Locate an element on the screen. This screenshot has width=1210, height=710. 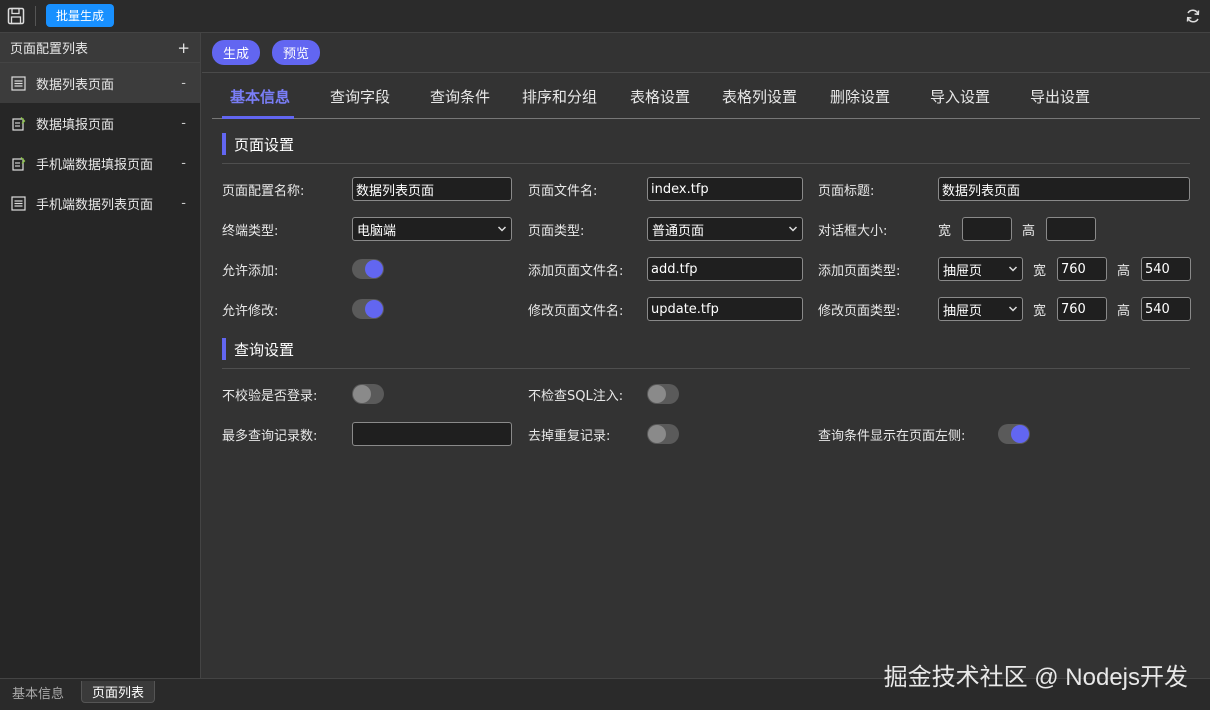
edit-height-label: 高 is located at coordinates (1124, 311).